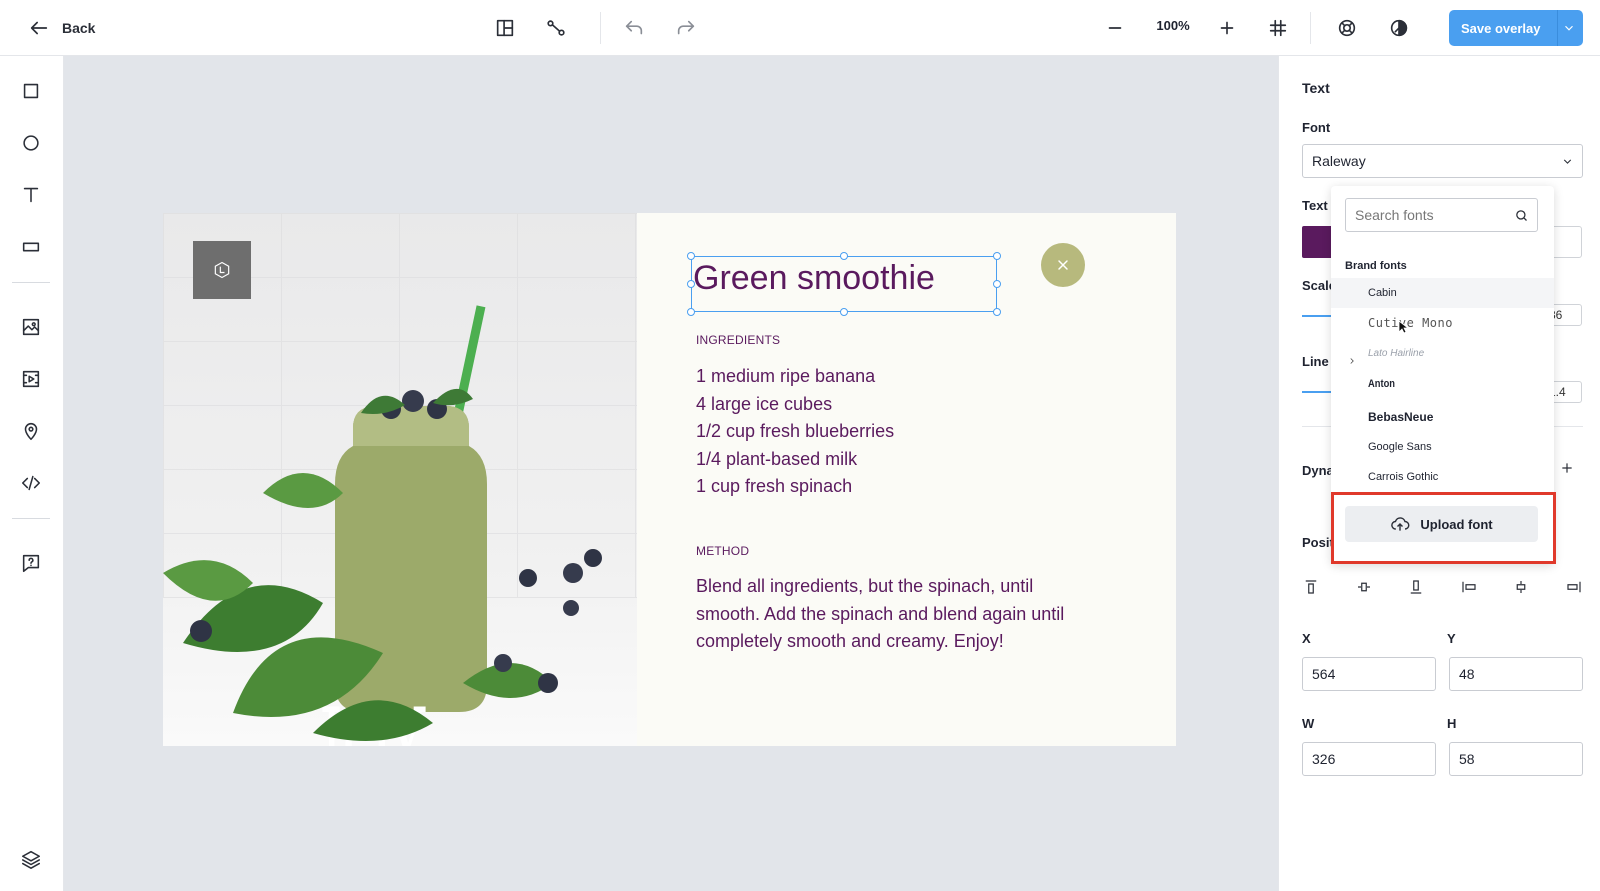 The image size is (1600, 891). I want to click on video-tool, so click(31, 379).